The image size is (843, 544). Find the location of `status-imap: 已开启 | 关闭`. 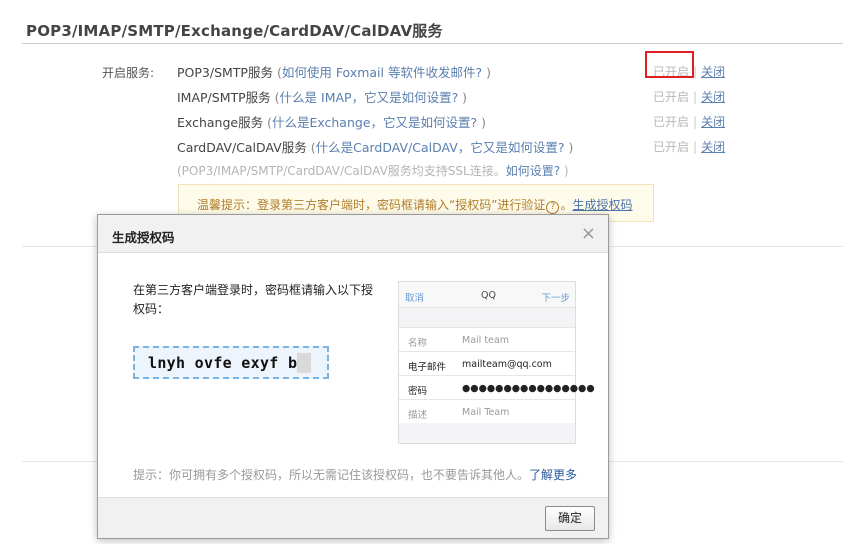

status-imap: 已开启 | 关闭 is located at coordinates (689, 96).